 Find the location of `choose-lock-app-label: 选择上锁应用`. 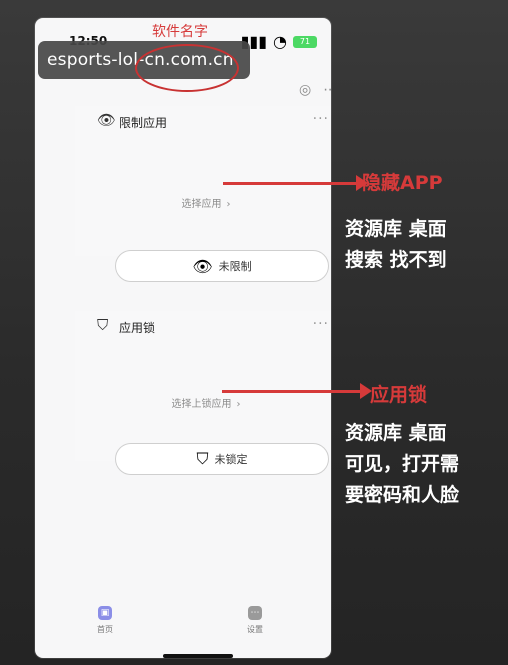

choose-lock-app-label: 选择上锁应用 is located at coordinates (201, 404).